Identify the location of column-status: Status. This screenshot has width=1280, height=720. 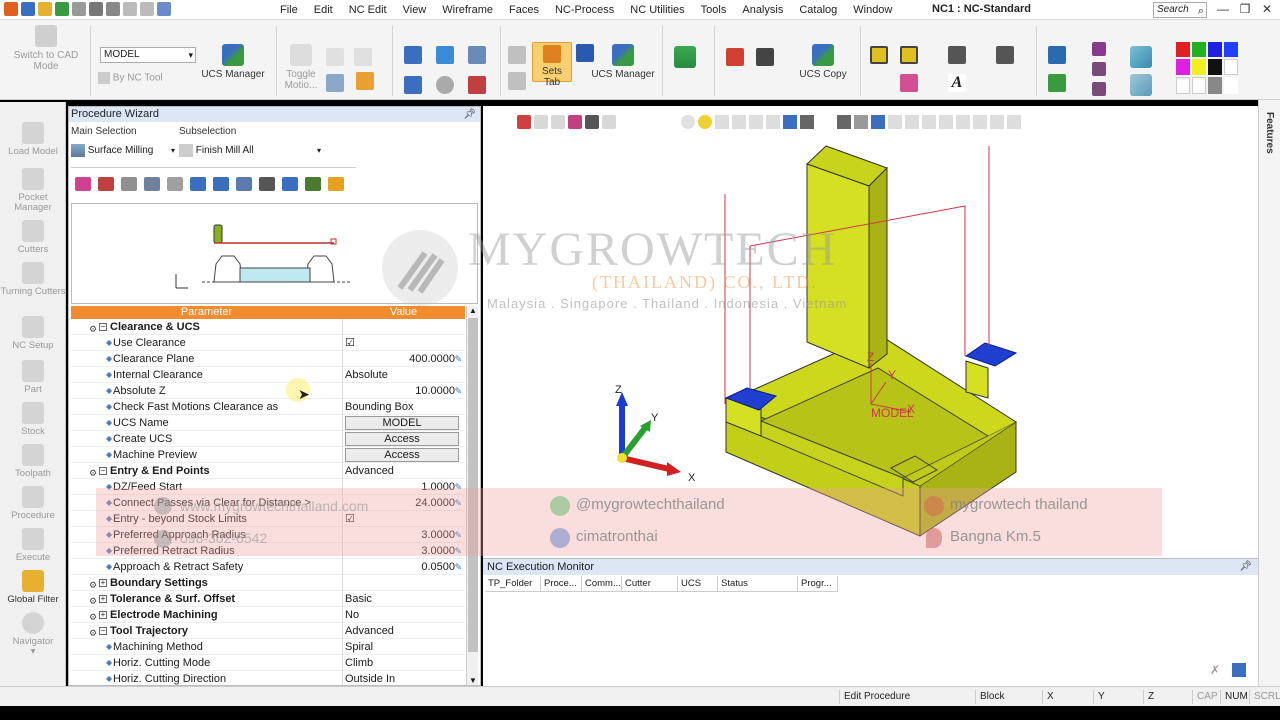
(758, 584).